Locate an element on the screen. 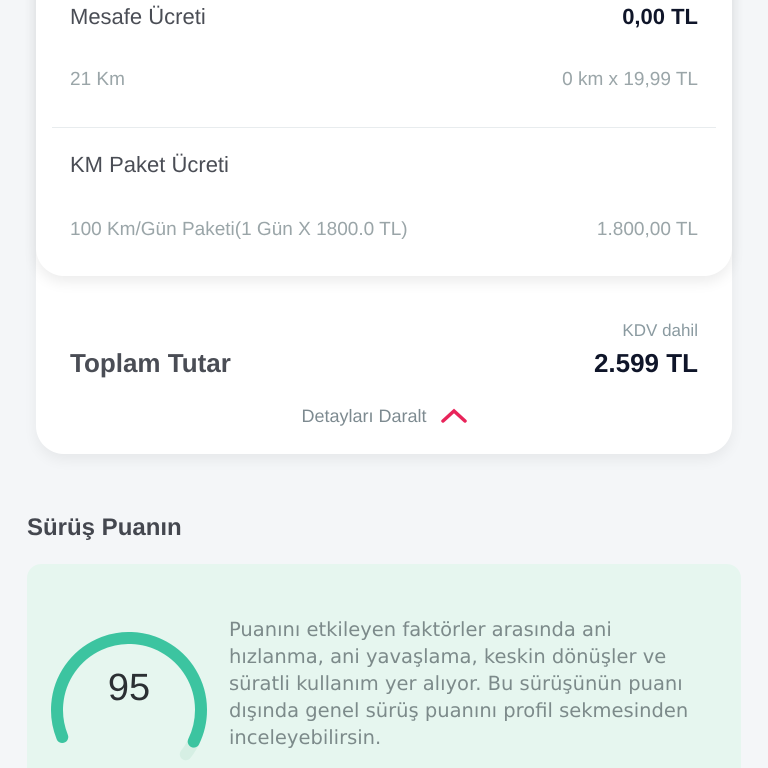 The width and height of the screenshot is (768, 768). total-label: Toplam Tutar is located at coordinates (150, 363).